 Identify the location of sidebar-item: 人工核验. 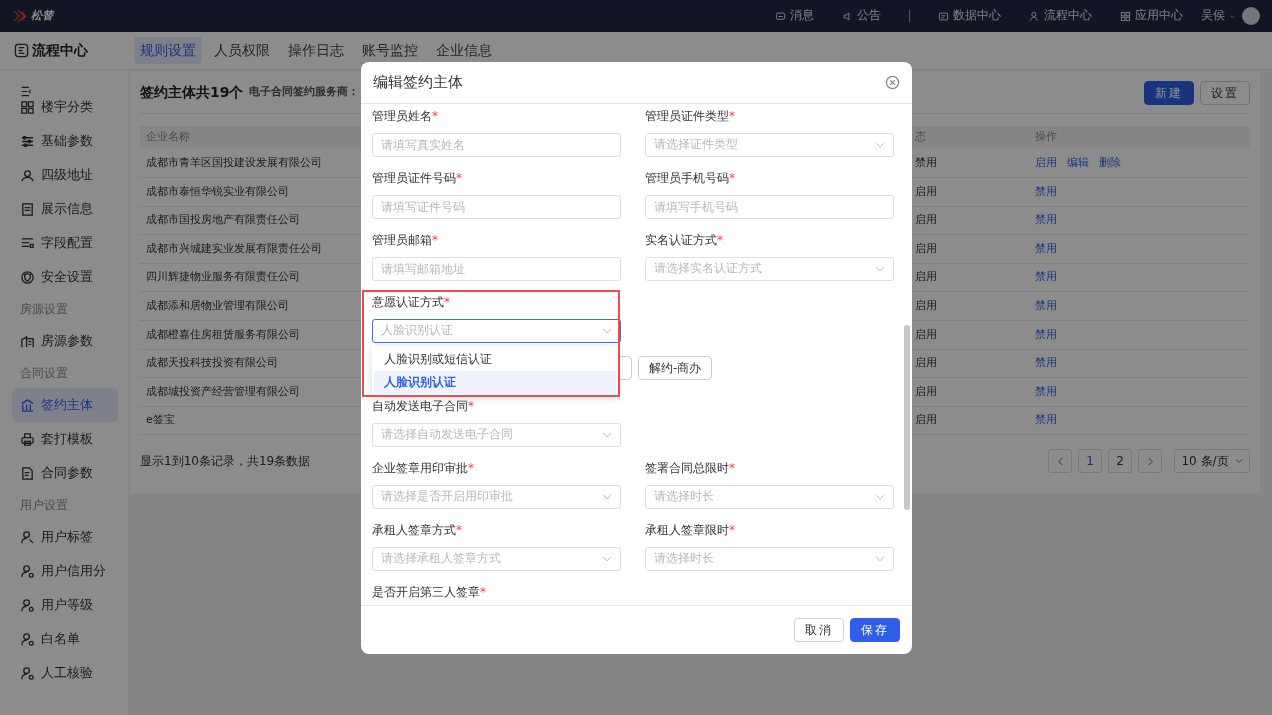
(65, 673).